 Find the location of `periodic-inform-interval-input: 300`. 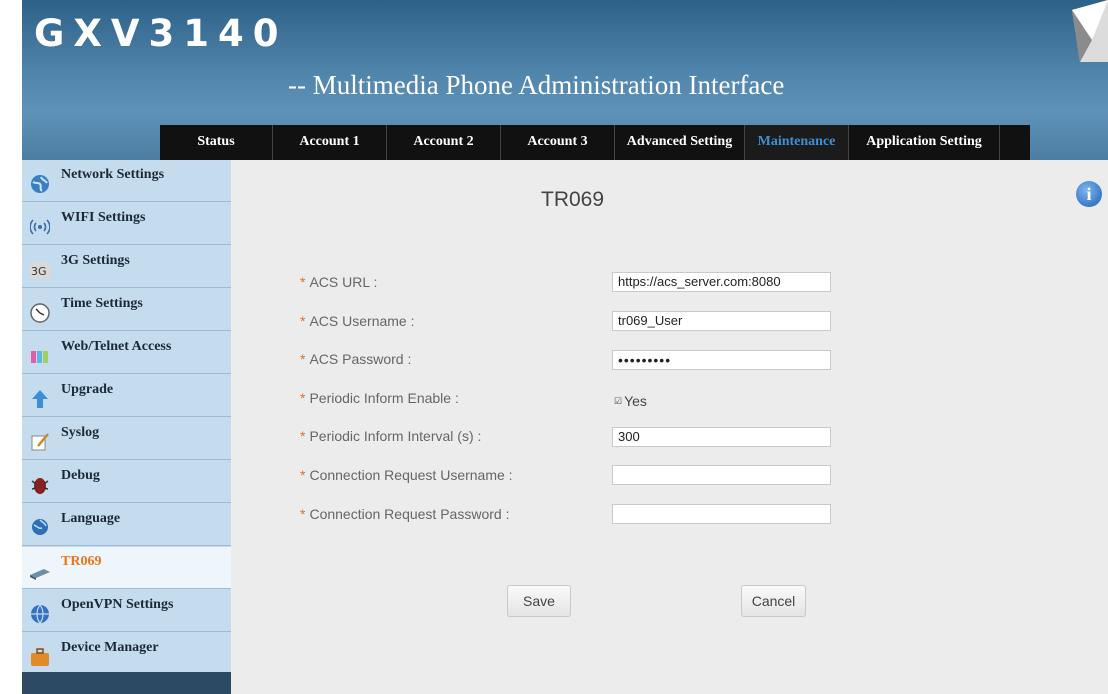

periodic-inform-interval-input: 300 is located at coordinates (721, 437).